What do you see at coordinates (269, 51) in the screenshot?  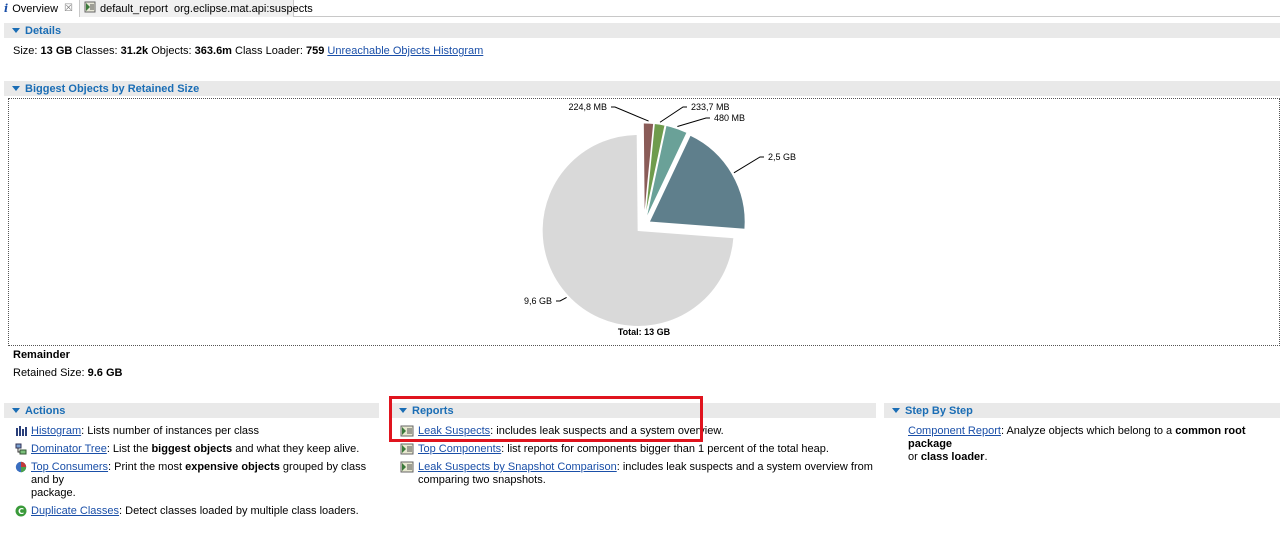 I see `class-loader-label: Class Loader:` at bounding box center [269, 51].